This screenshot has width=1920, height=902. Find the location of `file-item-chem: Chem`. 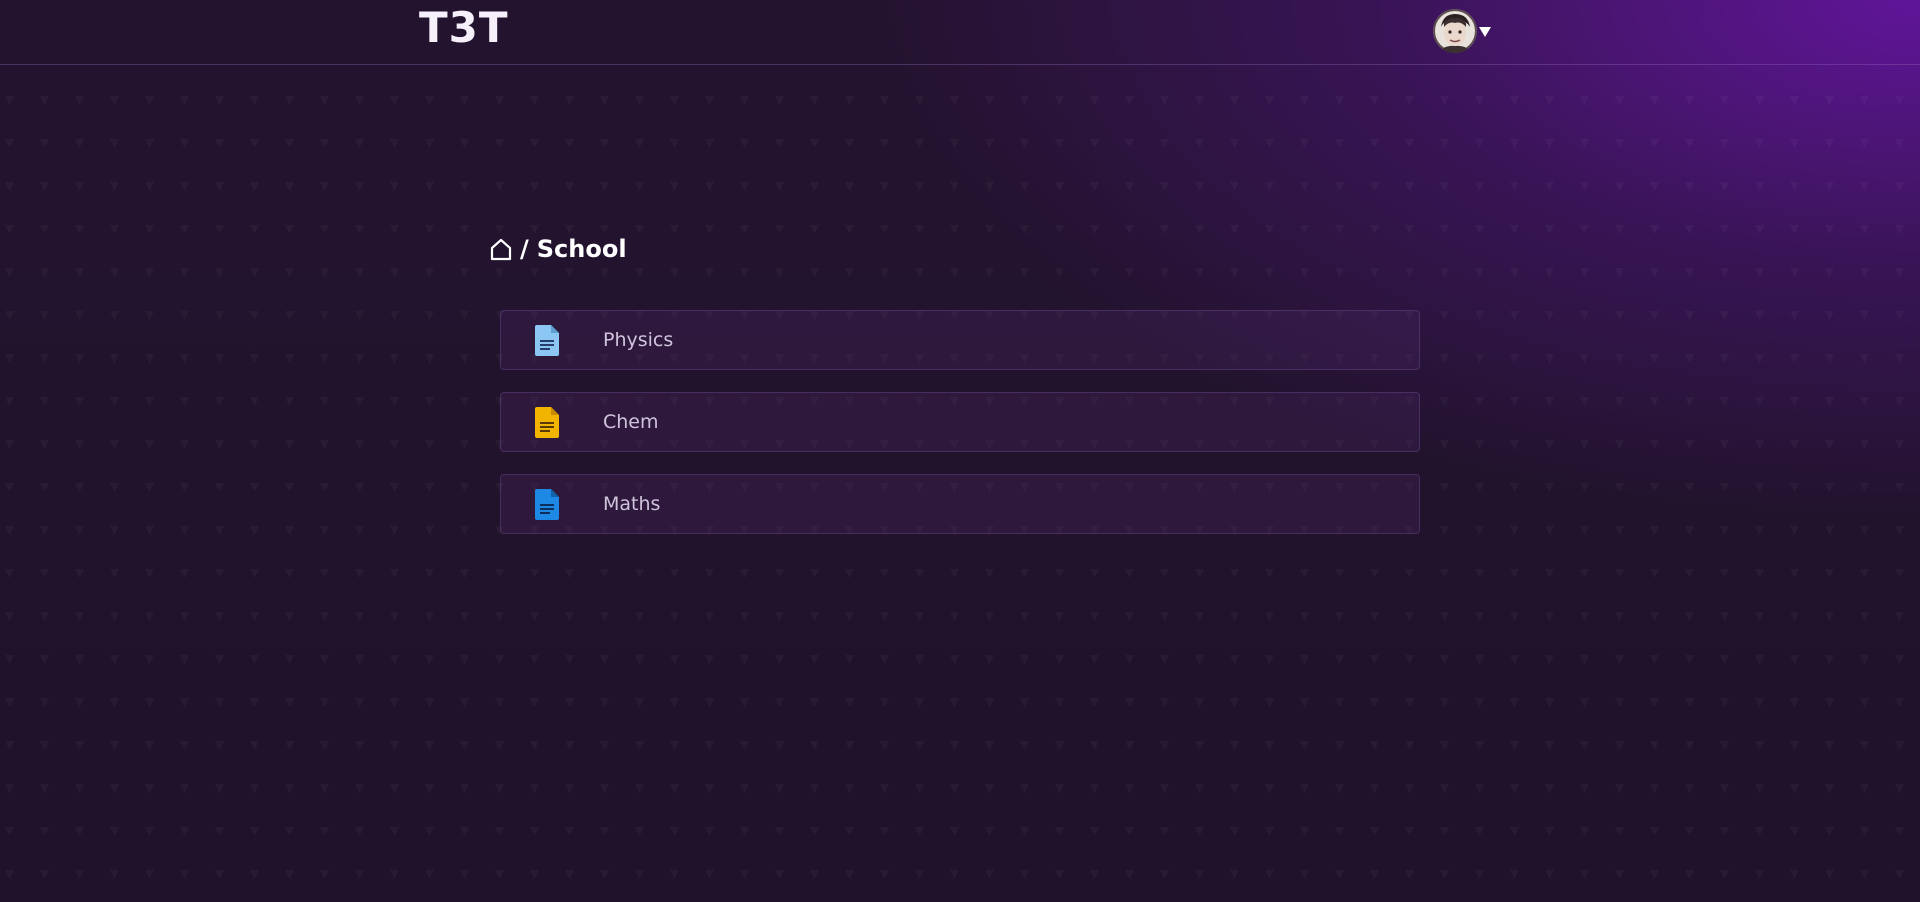

file-item-chem: Chem is located at coordinates (960, 422).